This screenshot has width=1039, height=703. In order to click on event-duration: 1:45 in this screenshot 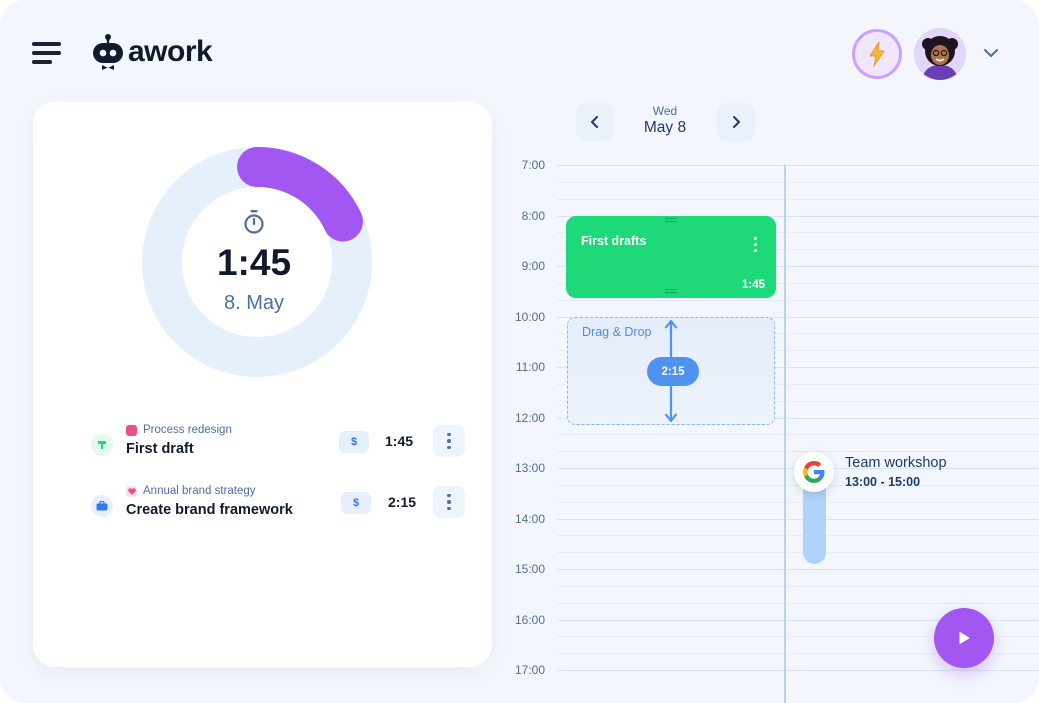, I will do `click(753, 285)`.